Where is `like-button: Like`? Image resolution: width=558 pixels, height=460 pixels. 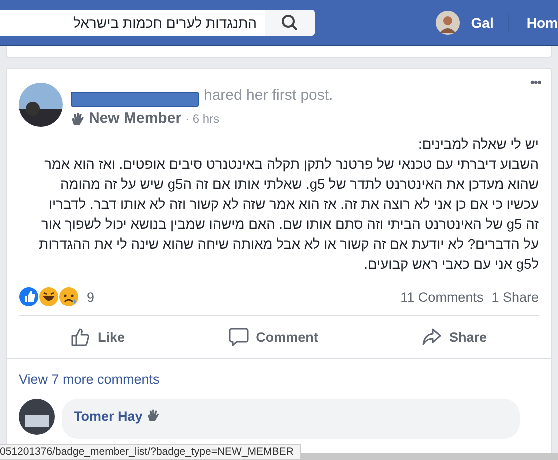 like-button: Like is located at coordinates (98, 337).